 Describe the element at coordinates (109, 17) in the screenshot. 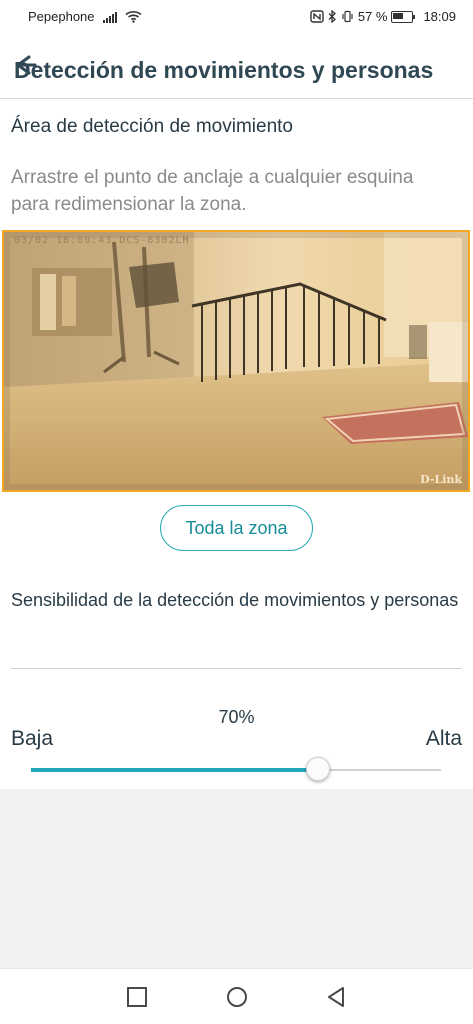

I see `signal-icon` at that location.